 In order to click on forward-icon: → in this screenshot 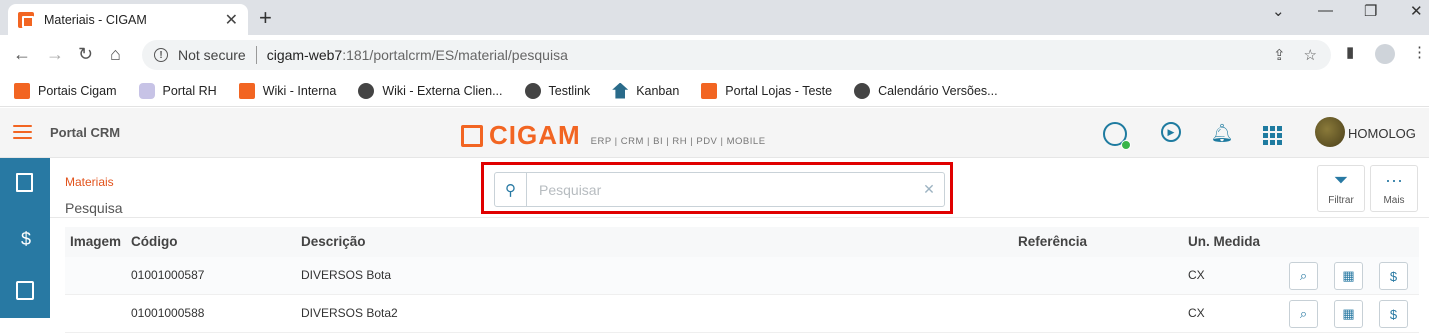, I will do `click(55, 54)`.